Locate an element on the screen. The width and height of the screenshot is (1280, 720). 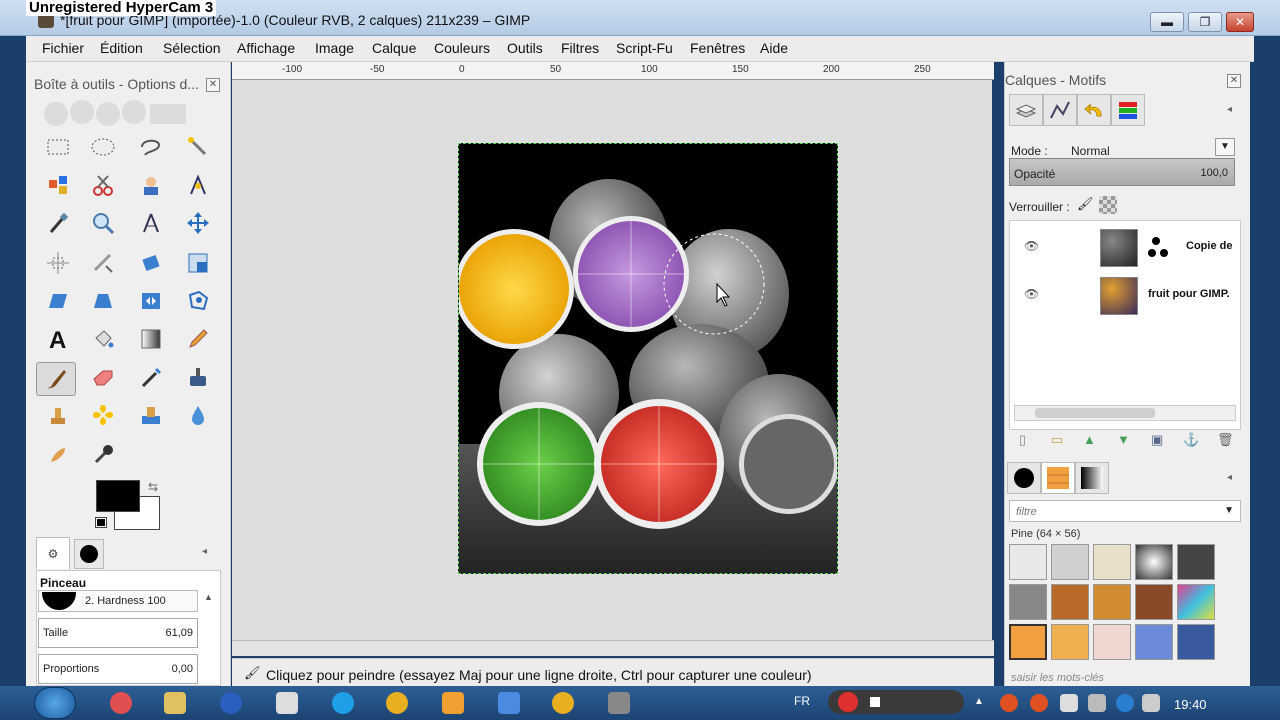
scale-tool-icon is located at coordinates (198, 263).